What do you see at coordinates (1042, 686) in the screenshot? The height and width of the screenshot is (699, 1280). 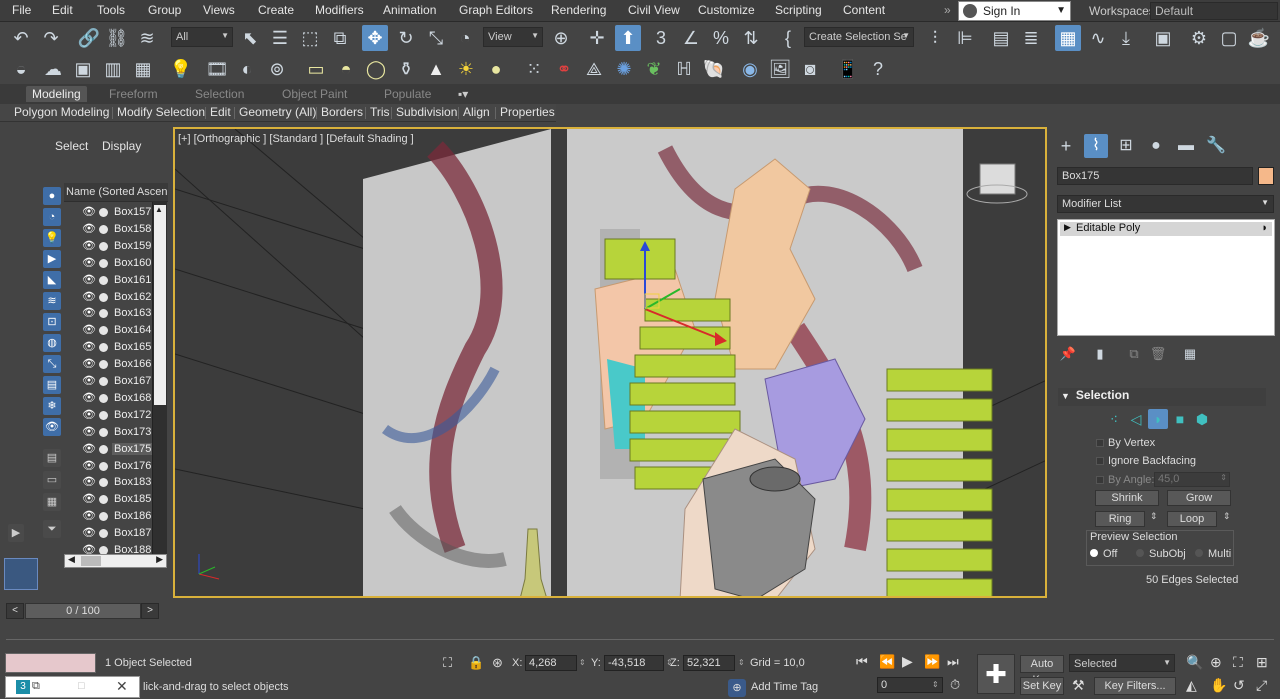 I see `set-key-button: Set Key` at bounding box center [1042, 686].